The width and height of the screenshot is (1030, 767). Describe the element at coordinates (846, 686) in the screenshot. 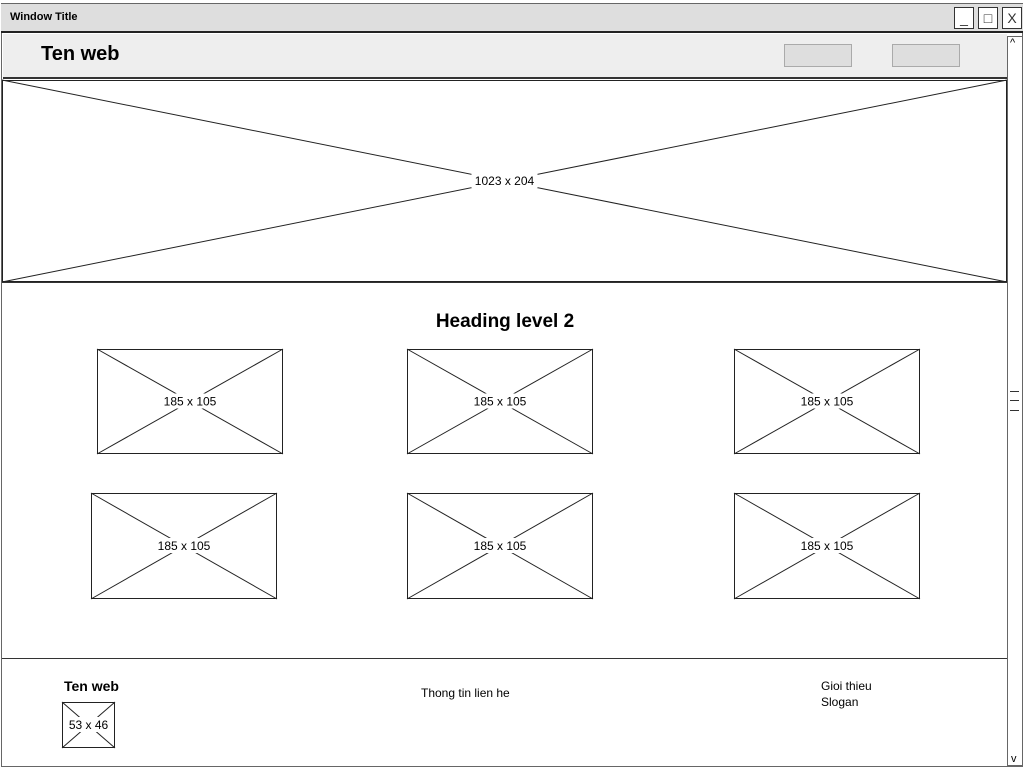

I see `footer-about: Gioi thieu` at that location.